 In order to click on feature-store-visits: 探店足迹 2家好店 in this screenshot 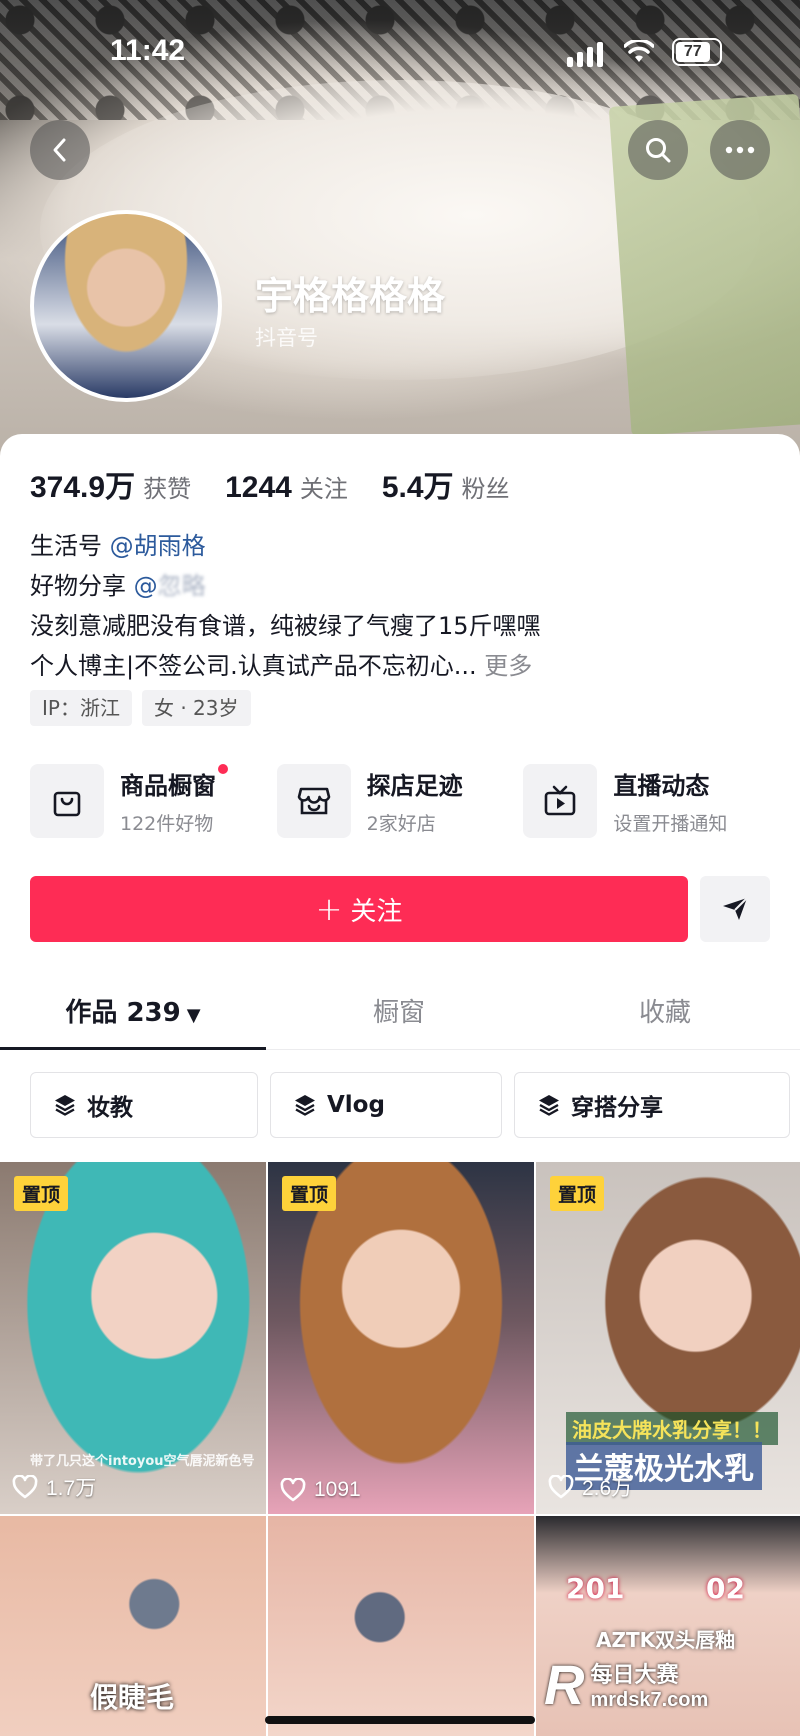, I will do `click(400, 801)`.